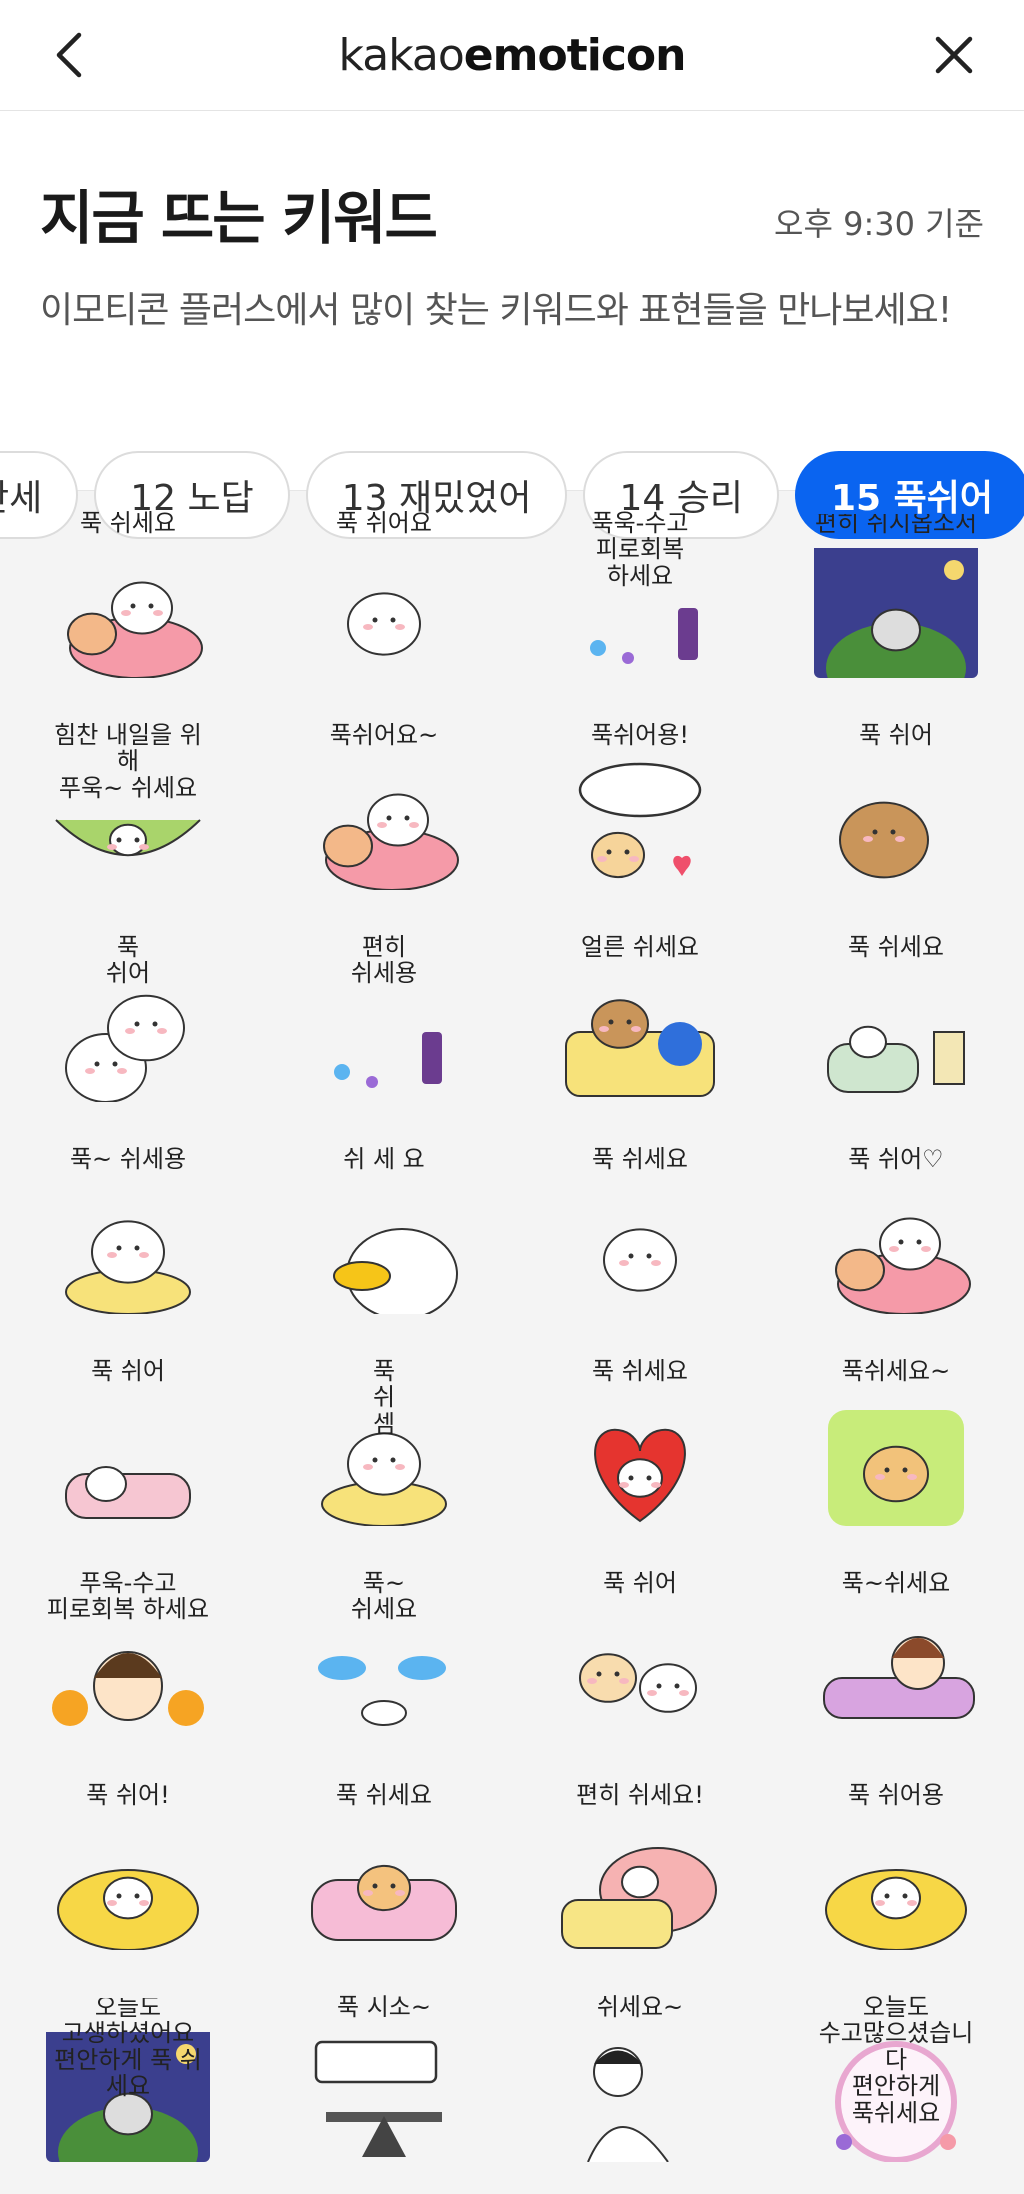  I want to click on man-bow-illustration, so click(628, 2104).